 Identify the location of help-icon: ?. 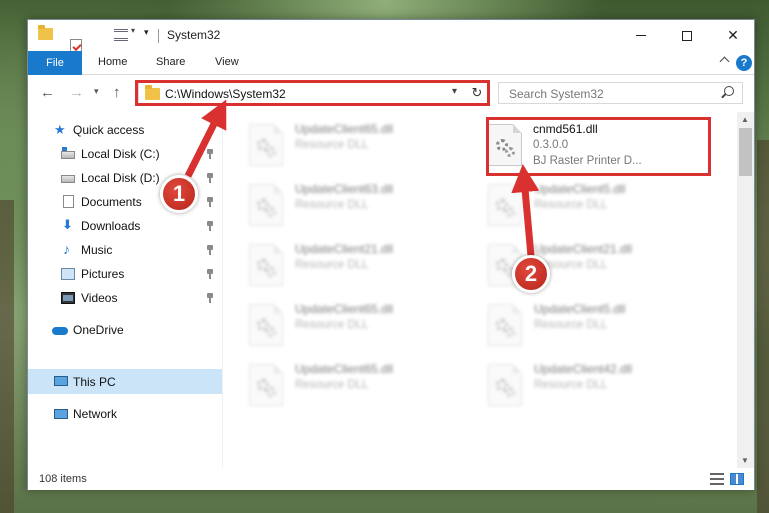
(744, 63).